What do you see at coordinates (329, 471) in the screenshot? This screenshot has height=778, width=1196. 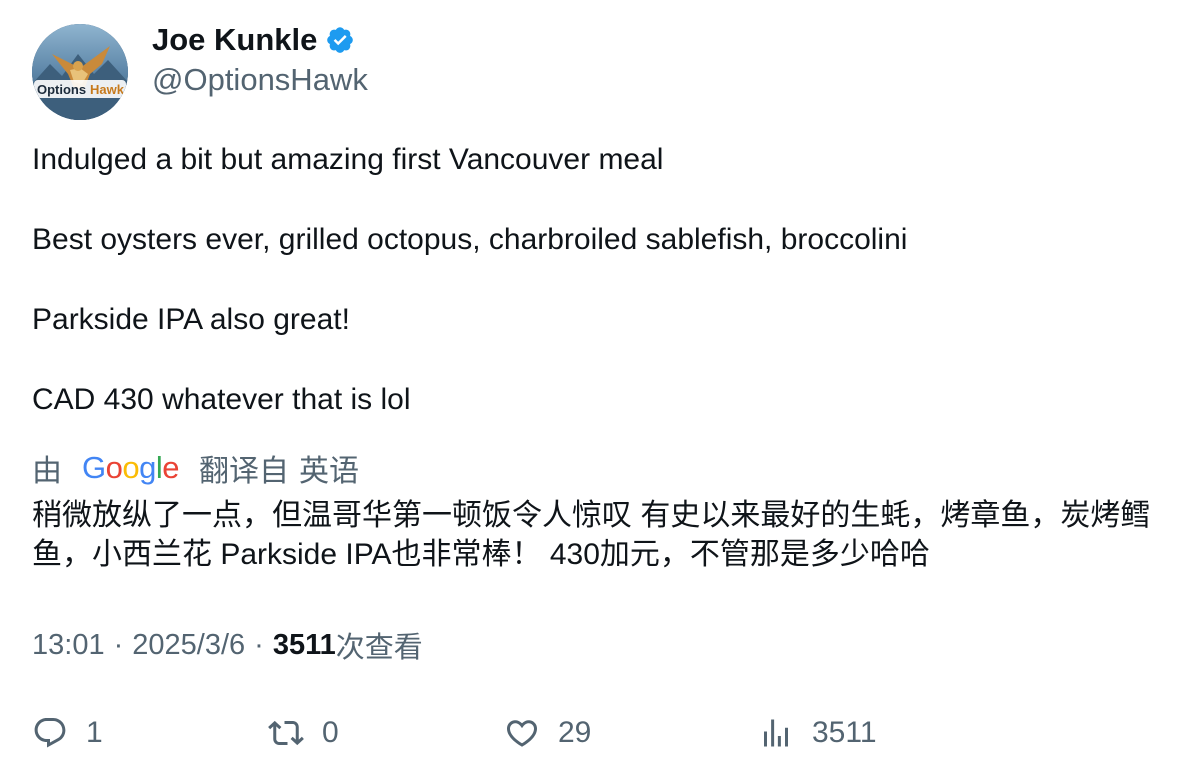 I see `translation-language: 英语` at bounding box center [329, 471].